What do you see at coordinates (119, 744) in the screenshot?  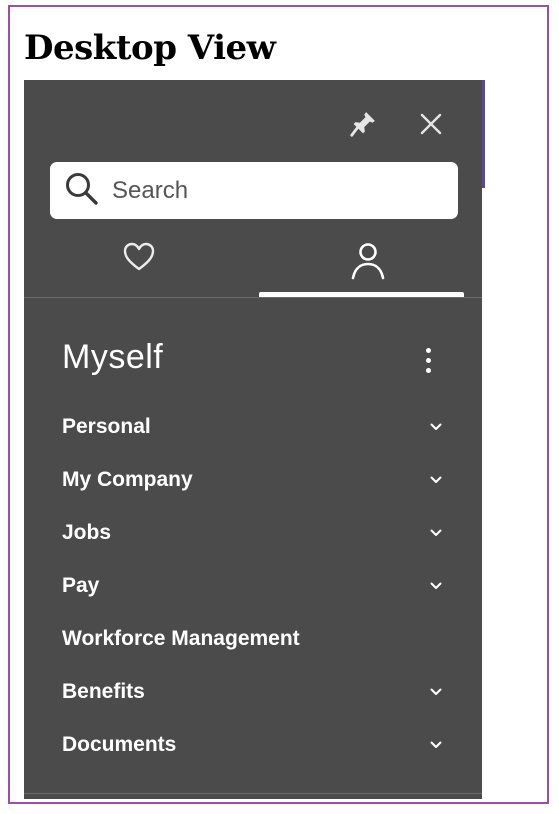 I see `nav-item-label: Documents` at bounding box center [119, 744].